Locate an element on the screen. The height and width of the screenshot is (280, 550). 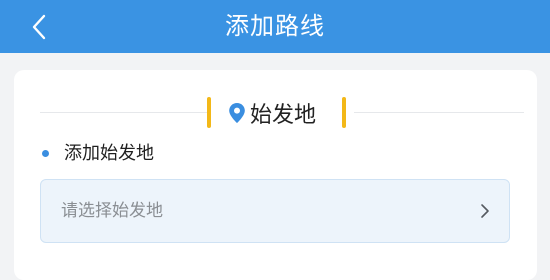
section-header: 始发地 is located at coordinates (272, 112).